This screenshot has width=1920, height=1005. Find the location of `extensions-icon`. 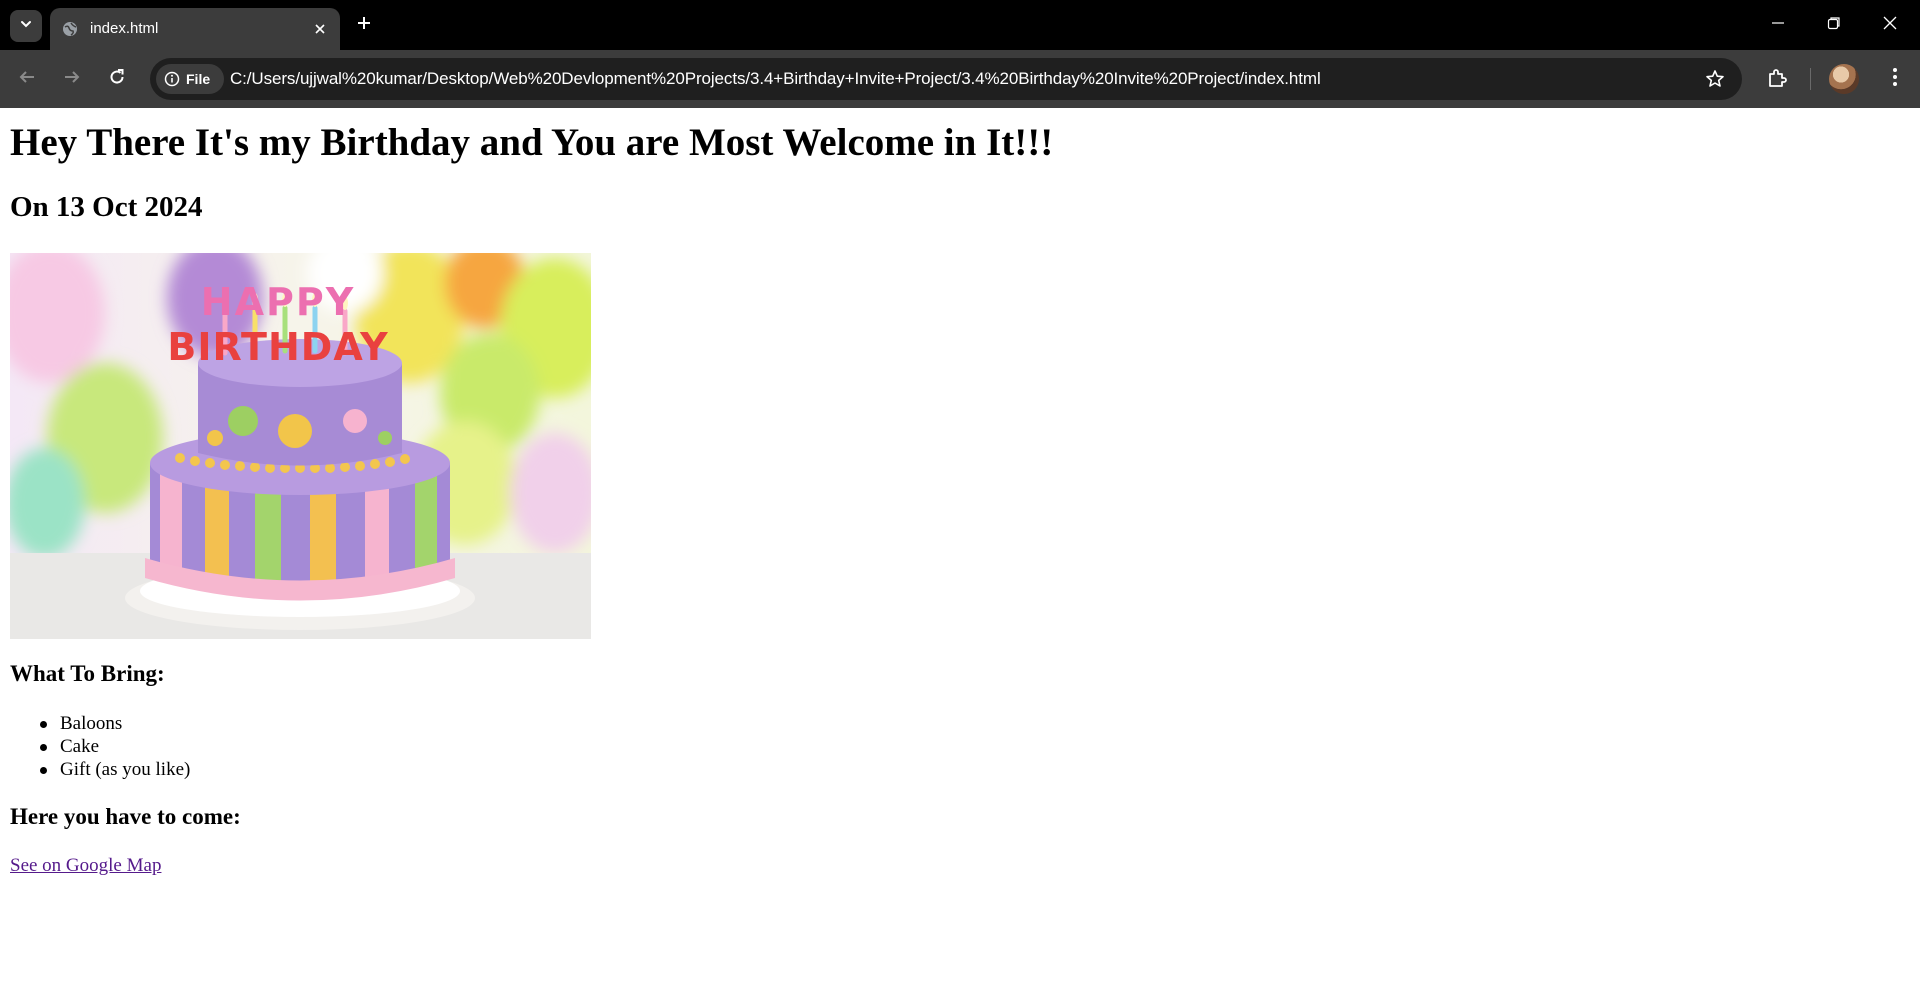

extensions-icon is located at coordinates (1777, 80).